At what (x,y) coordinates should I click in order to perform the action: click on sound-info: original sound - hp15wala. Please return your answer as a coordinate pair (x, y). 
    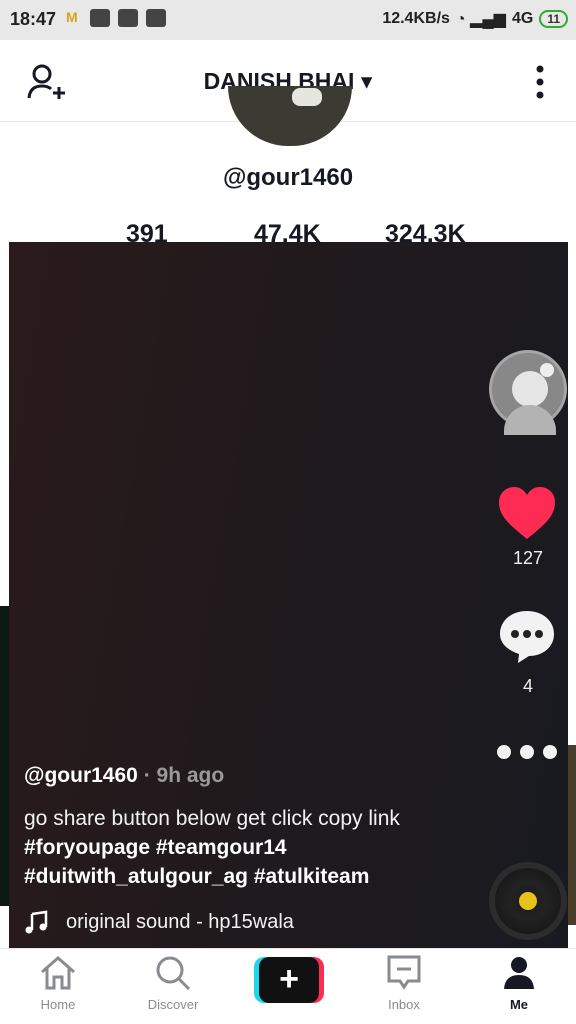
    Looking at the image, I should click on (159, 922).